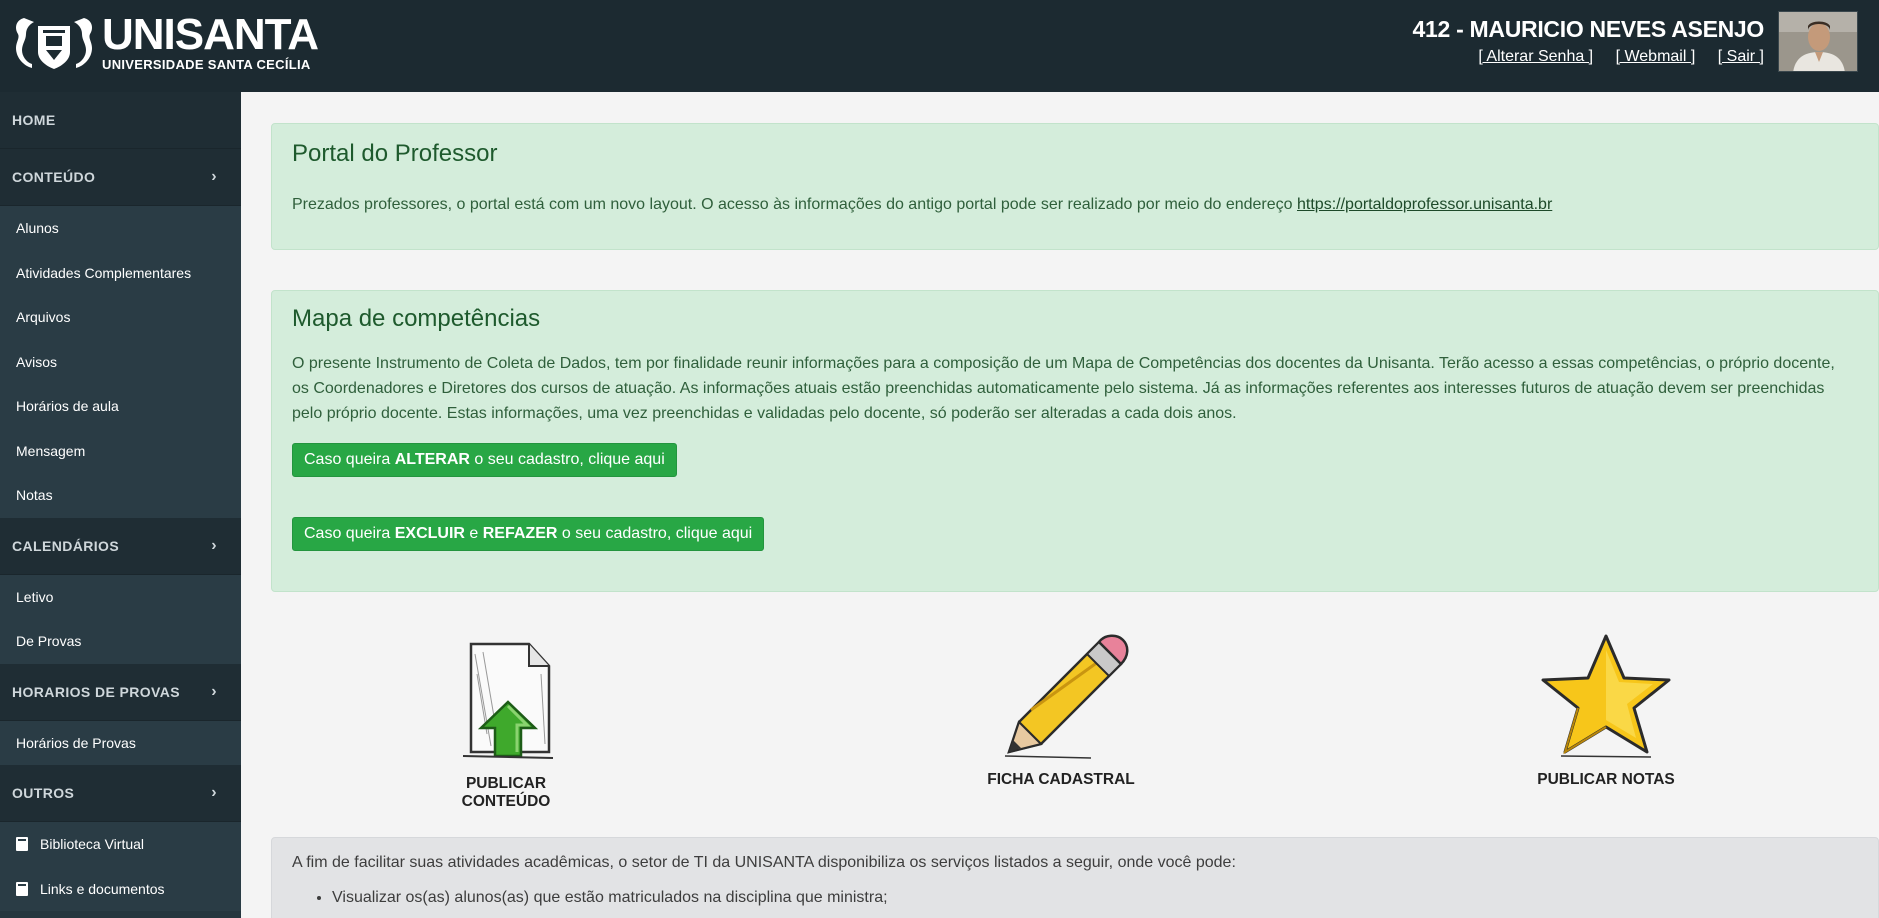 The height and width of the screenshot is (918, 1879). What do you see at coordinates (120, 596) in the screenshot?
I see `sidebar-item-letivo: Letivo` at bounding box center [120, 596].